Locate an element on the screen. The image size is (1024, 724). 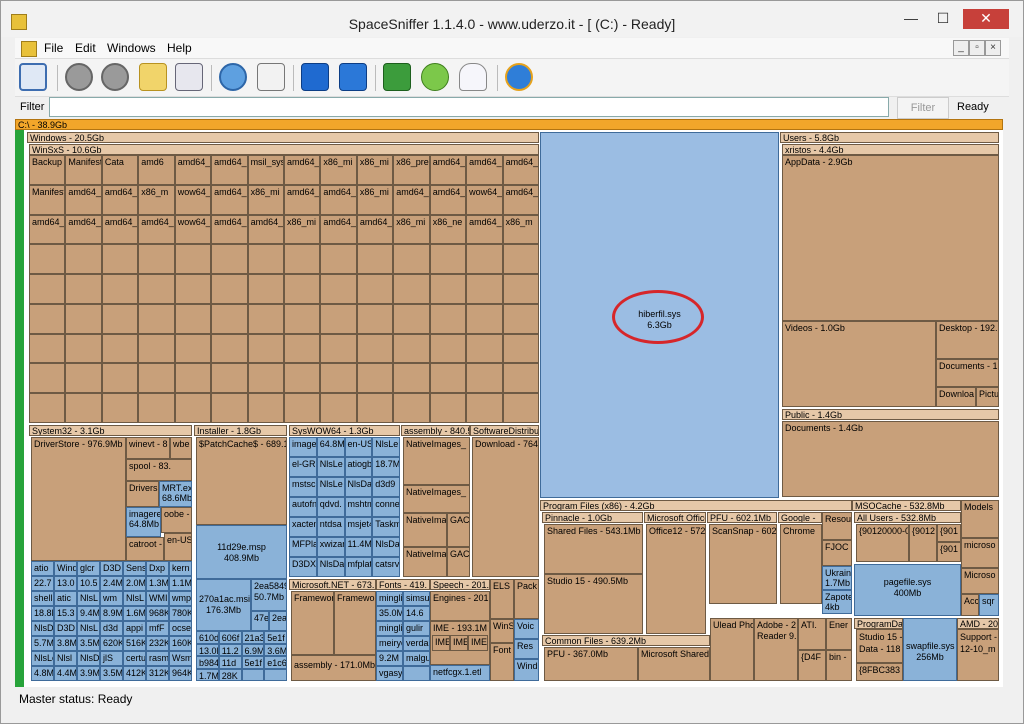
ime-subfolder-2: IME is located at coordinates (459, 643).